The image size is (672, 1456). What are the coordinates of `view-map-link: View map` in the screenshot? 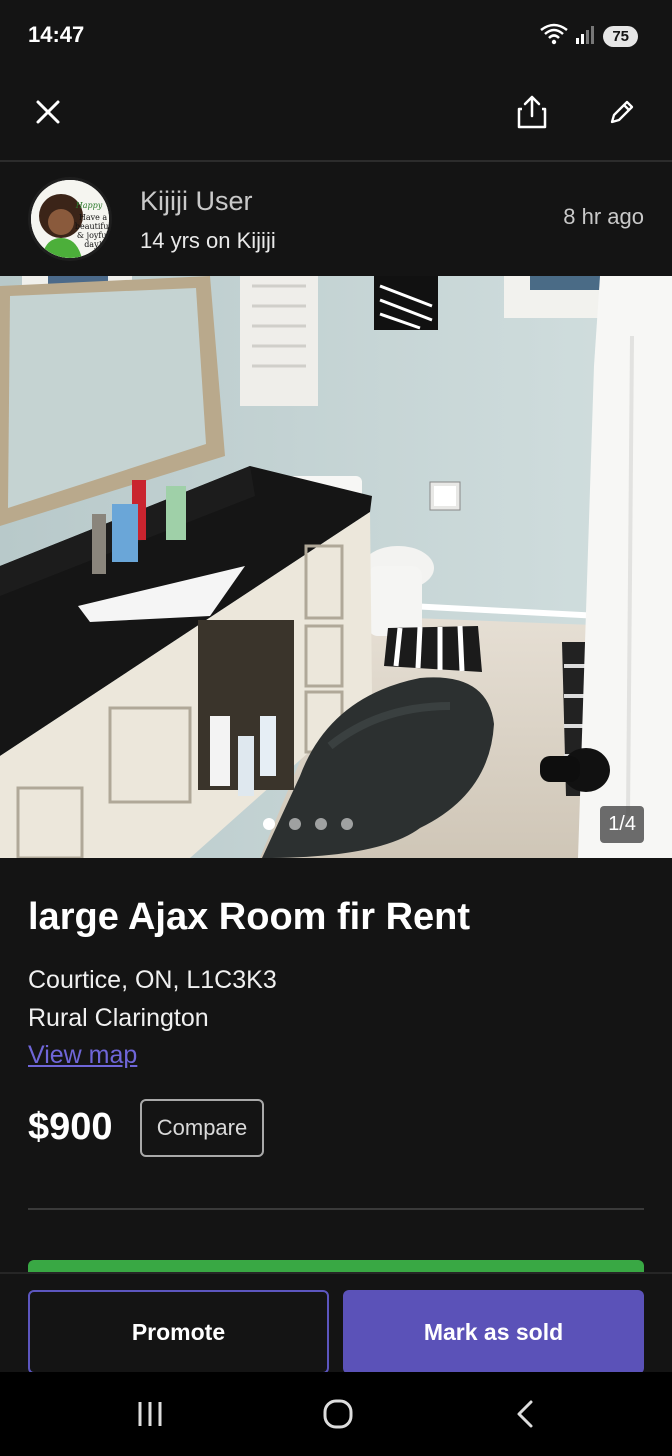 It's located at (82, 1055).